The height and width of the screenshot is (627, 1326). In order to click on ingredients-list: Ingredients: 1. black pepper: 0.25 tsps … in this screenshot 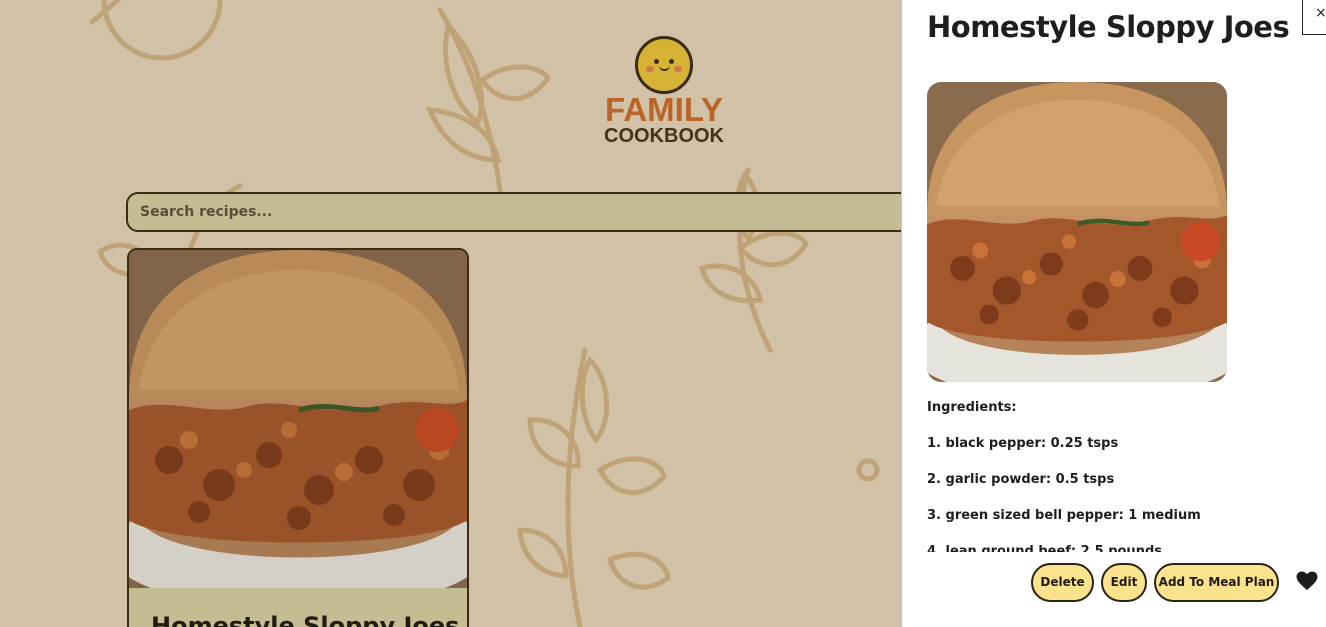, I will do `click(1122, 472)`.